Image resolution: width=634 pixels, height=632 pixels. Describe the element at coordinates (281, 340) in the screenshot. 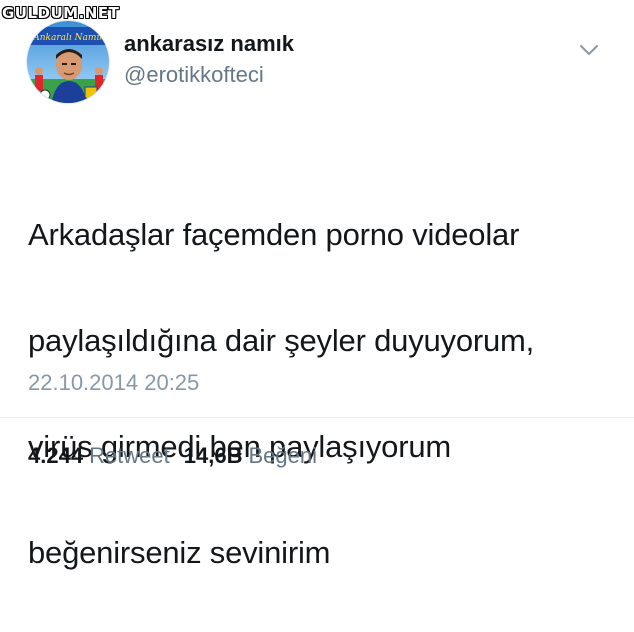

I see `tweet-line: paylaşıldığına dair şeyler duyuyorum,` at that location.